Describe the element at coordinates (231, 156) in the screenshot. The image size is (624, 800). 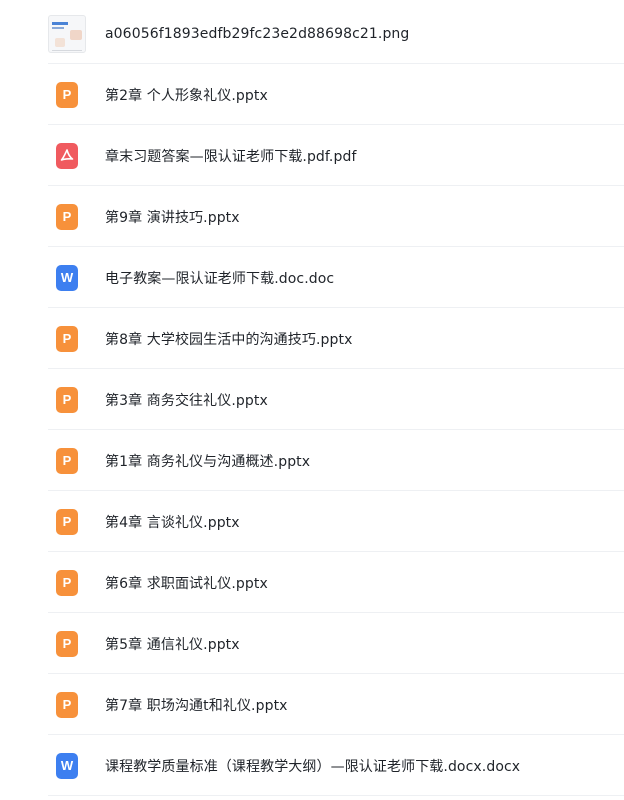
I see `file-name: 章末习题答案—限认证老师下载.pdf.pdf` at that location.